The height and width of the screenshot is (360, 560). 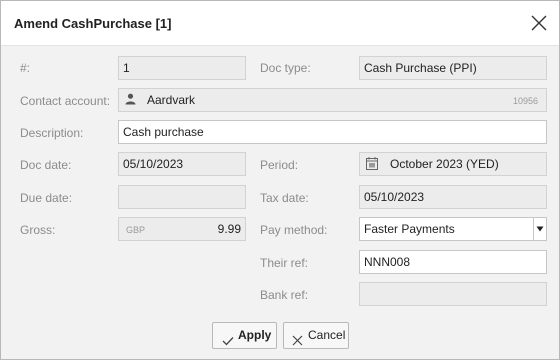 I want to click on gross-value: 9.99, so click(x=229, y=229).